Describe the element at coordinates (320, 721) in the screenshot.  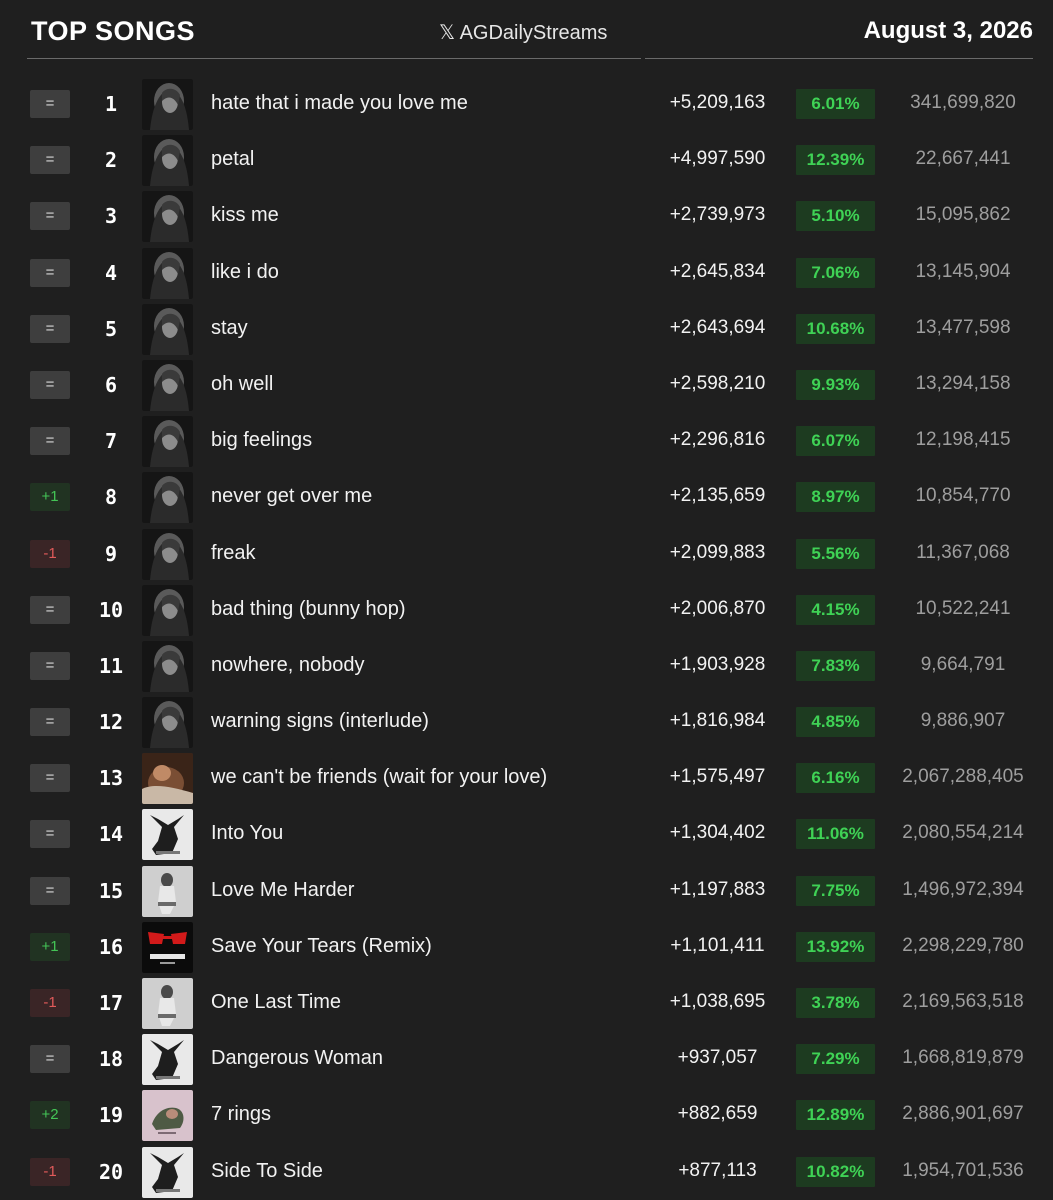
I see `song-title: warning signs (interlude)` at that location.